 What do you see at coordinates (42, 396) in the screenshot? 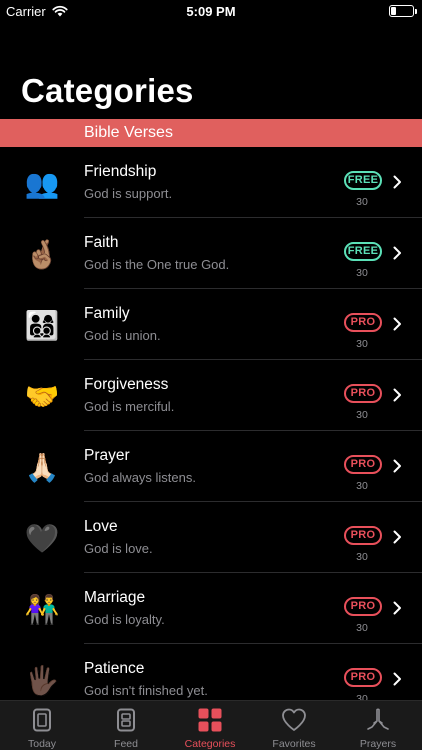
I see `category-emoji-icon: 🤝` at bounding box center [42, 396].